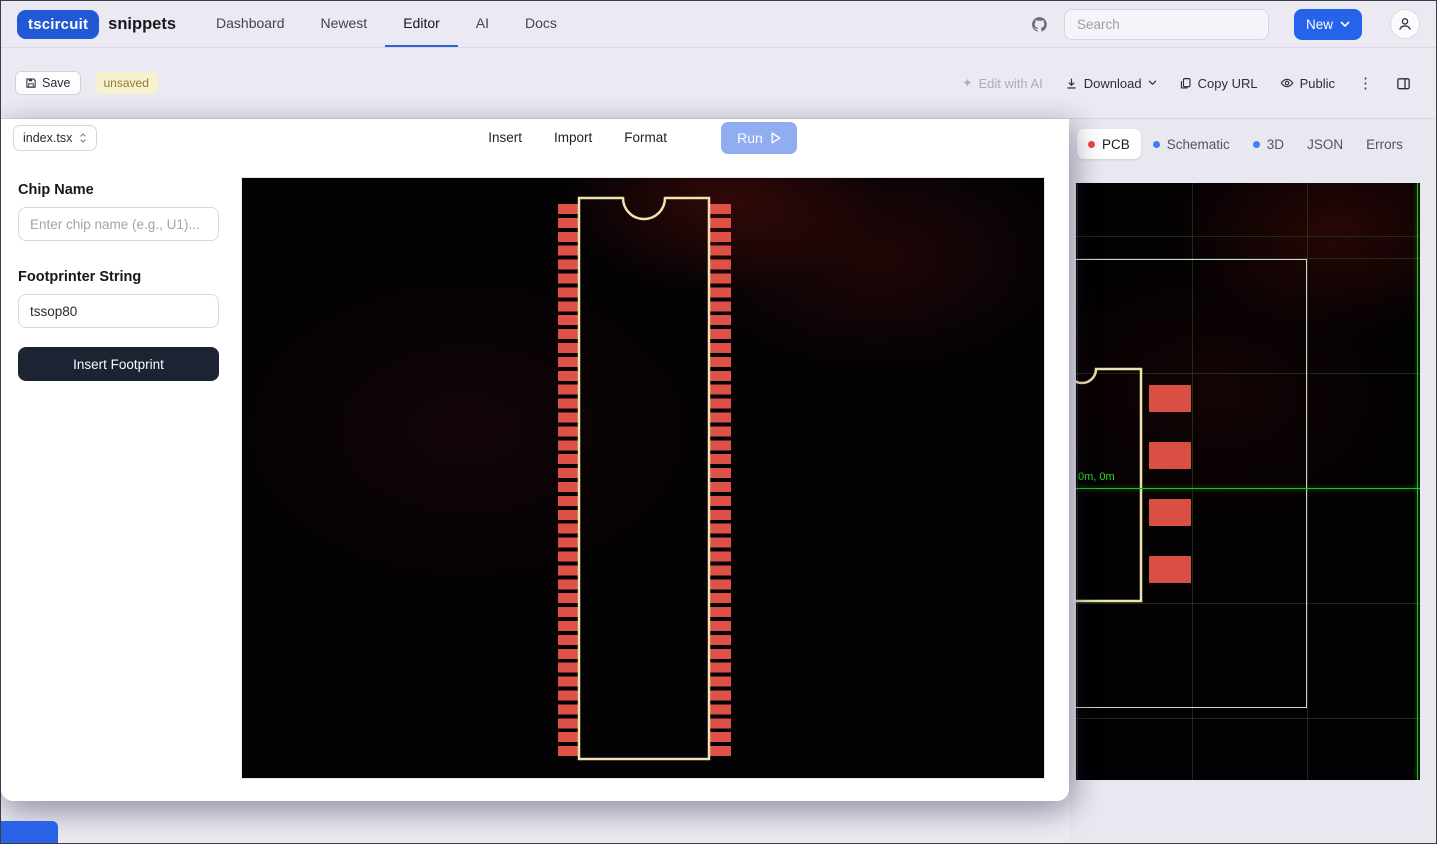  What do you see at coordinates (1039, 24) in the screenshot?
I see `github-icon` at bounding box center [1039, 24].